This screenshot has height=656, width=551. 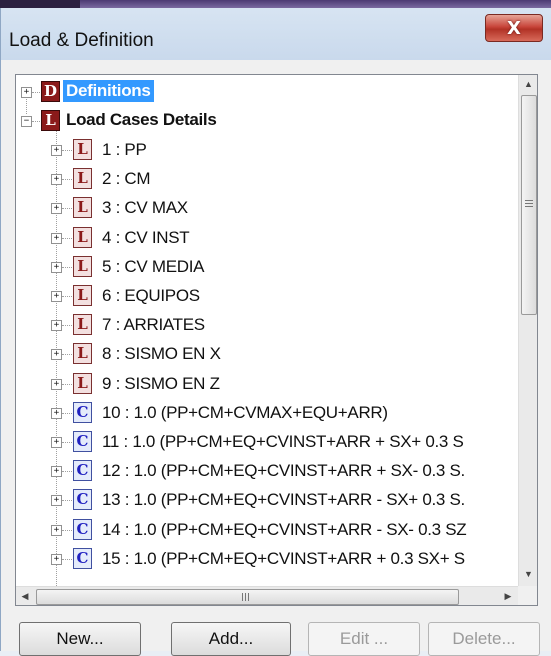 What do you see at coordinates (261, 179) in the screenshot?
I see `tree-node-load-case: + L 2 : CM` at bounding box center [261, 179].